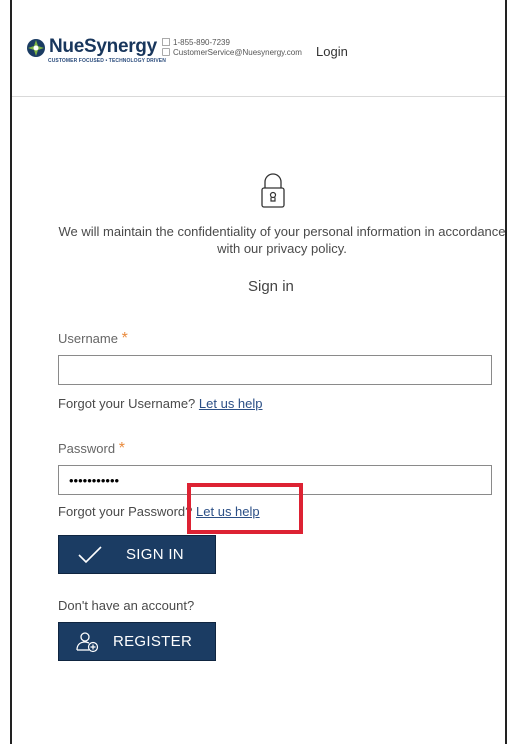 The height and width of the screenshot is (744, 507). Describe the element at coordinates (155, 554) in the screenshot. I see `sign-in-label: SIGN IN` at that location.